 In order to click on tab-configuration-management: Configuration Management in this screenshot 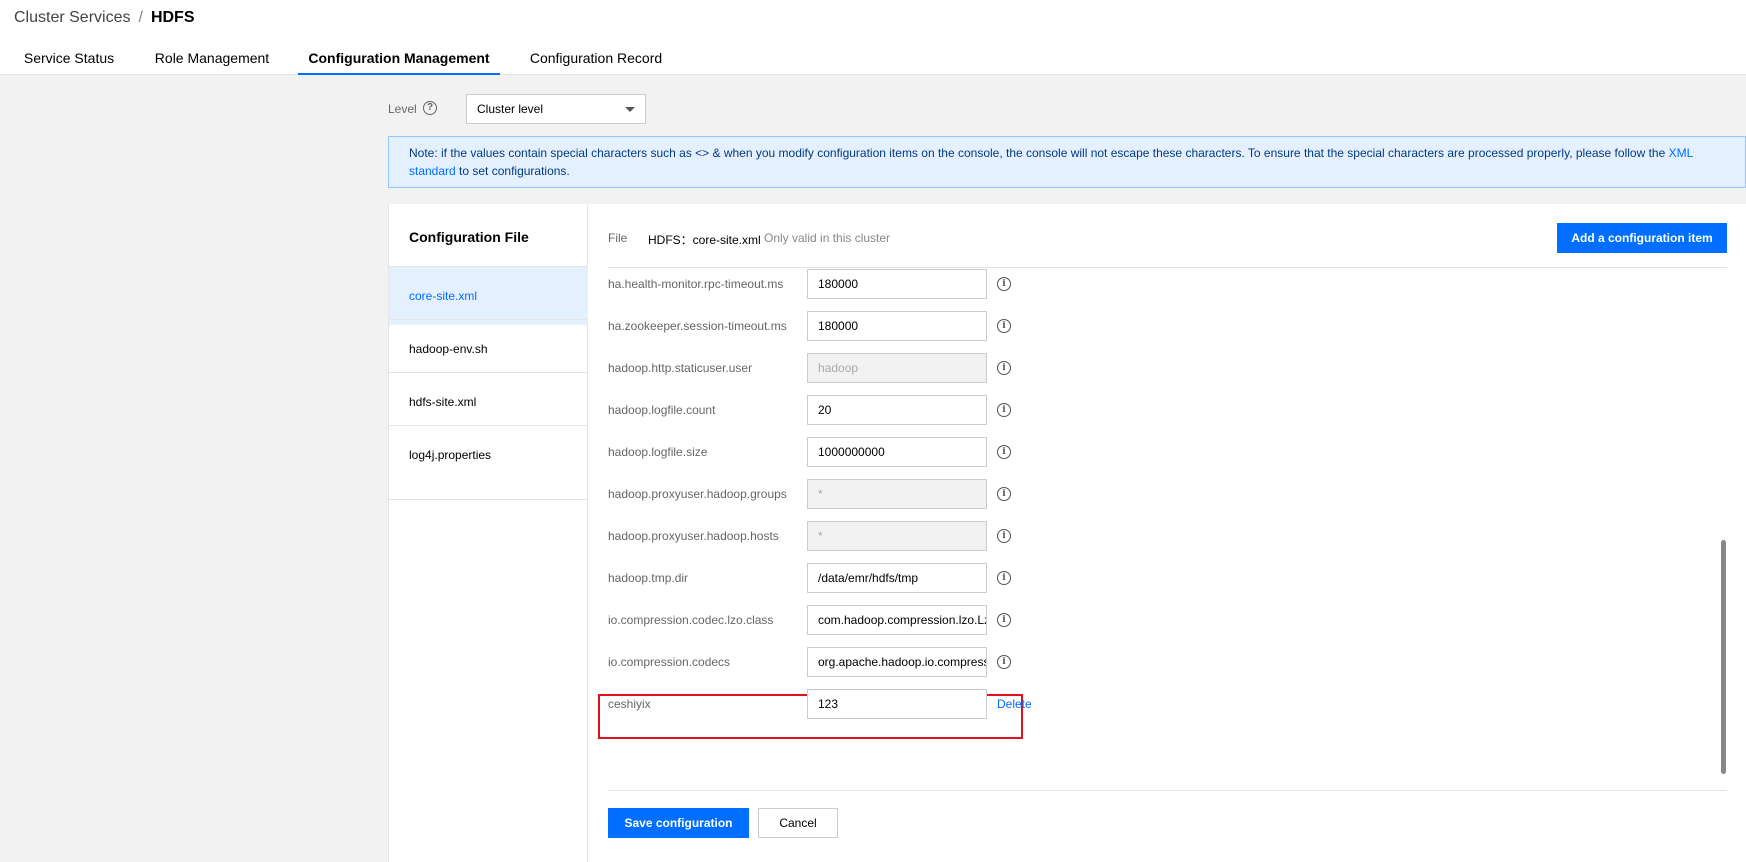, I will do `click(399, 62)`.